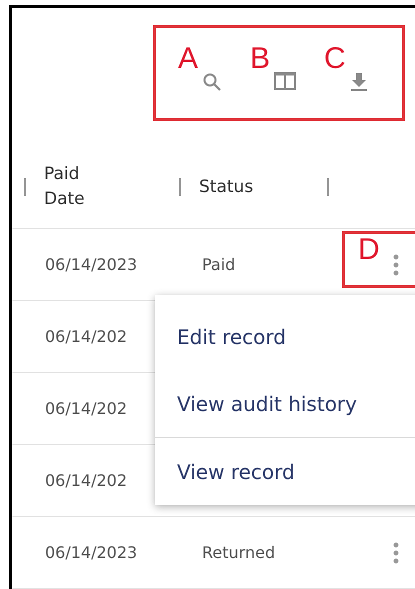 The width and height of the screenshot is (415, 589). I want to click on menu-item: Edit record, so click(285, 336).